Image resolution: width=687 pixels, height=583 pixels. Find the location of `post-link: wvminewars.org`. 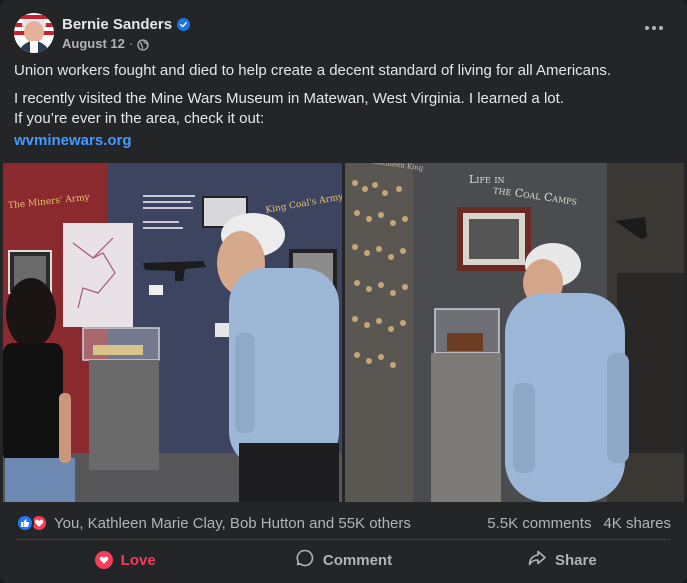

post-link: wvminewars.org is located at coordinates (73, 140).